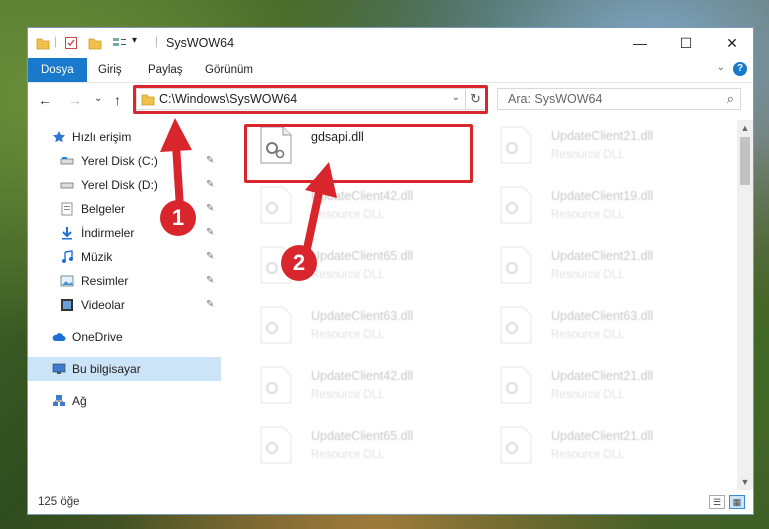  Describe the element at coordinates (120, 43) in the screenshot. I see `customize-toolbar-icon` at that location.